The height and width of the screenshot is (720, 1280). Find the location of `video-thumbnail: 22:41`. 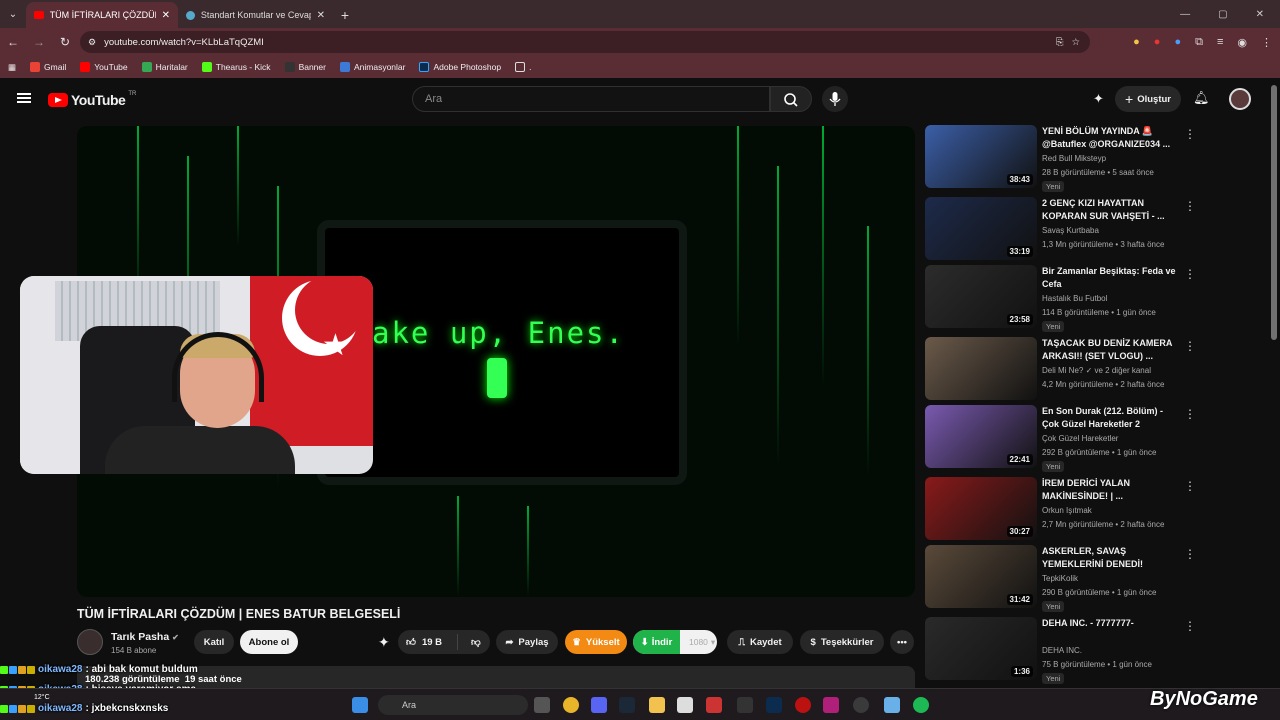

video-thumbnail: 22:41 is located at coordinates (981, 436).